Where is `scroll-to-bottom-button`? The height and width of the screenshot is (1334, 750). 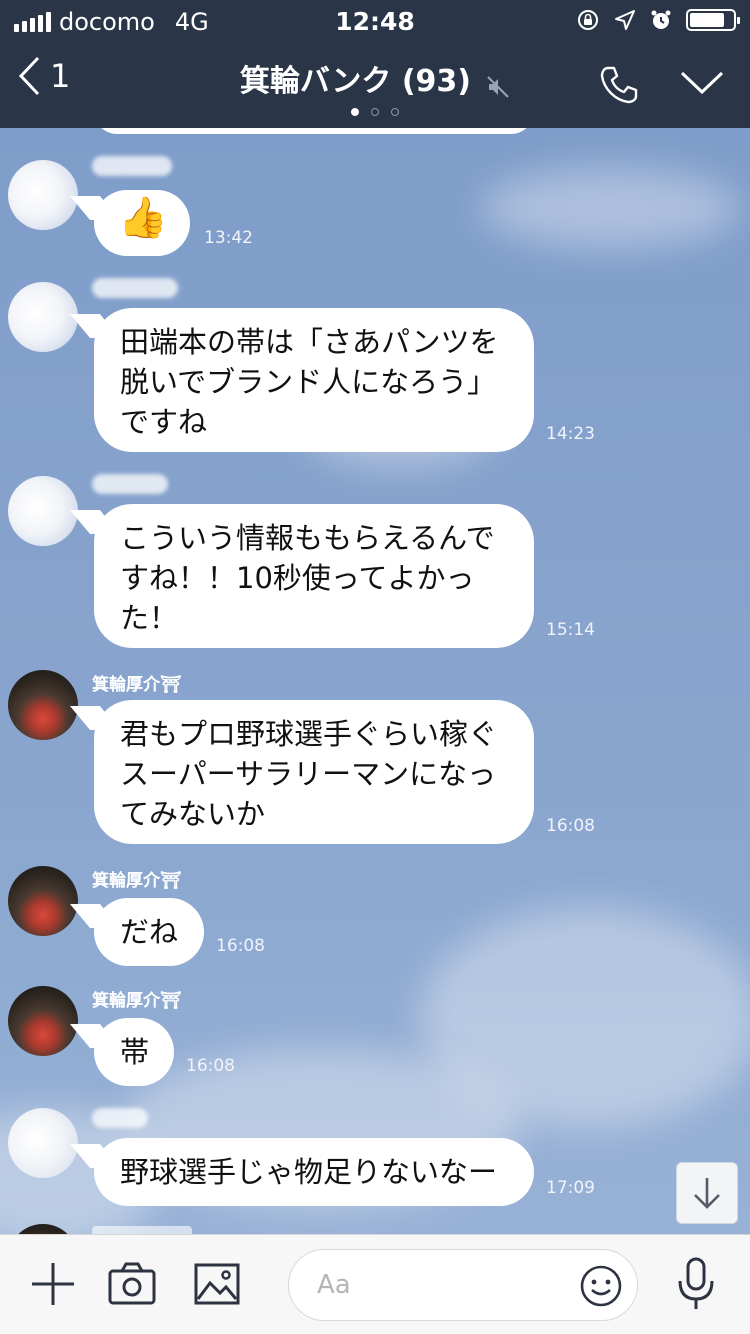
scroll-to-bottom-button is located at coordinates (707, 1193).